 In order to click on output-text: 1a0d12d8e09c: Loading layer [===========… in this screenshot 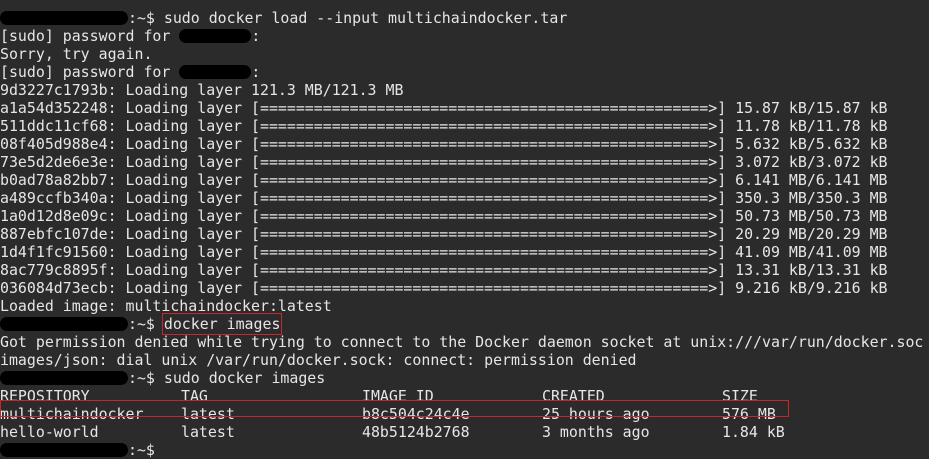, I will do `click(444, 216)`.